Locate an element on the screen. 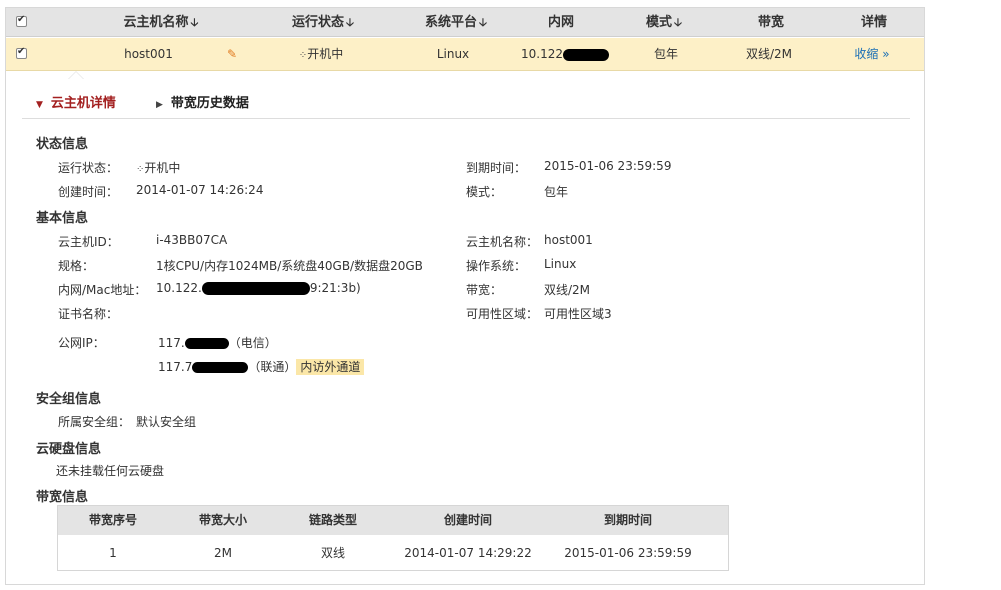  os-value: Linux is located at coordinates (560, 264).